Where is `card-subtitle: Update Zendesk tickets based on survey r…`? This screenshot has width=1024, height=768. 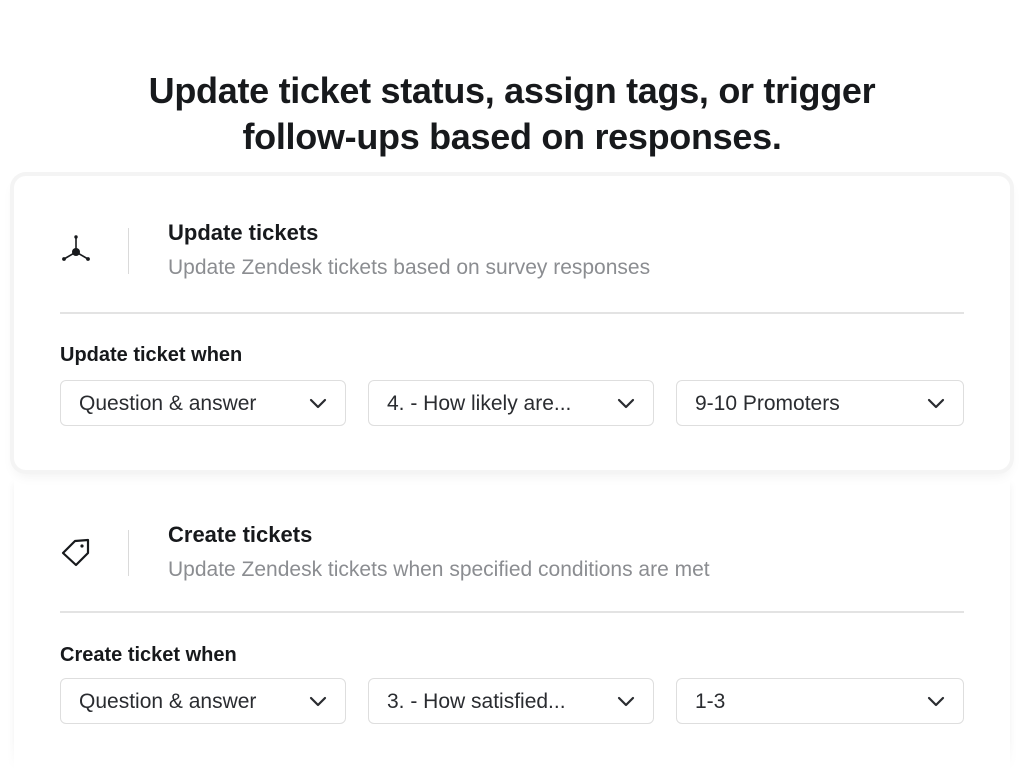
card-subtitle: Update Zendesk tickets based on survey r… is located at coordinates (409, 267).